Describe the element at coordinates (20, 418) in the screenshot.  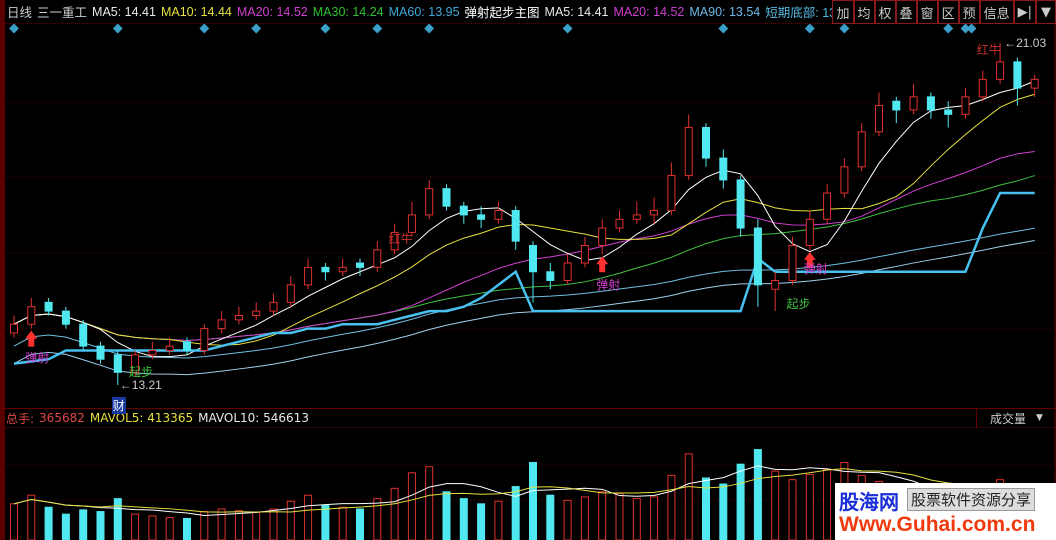
I see `total-volume-label: 总手:` at that location.